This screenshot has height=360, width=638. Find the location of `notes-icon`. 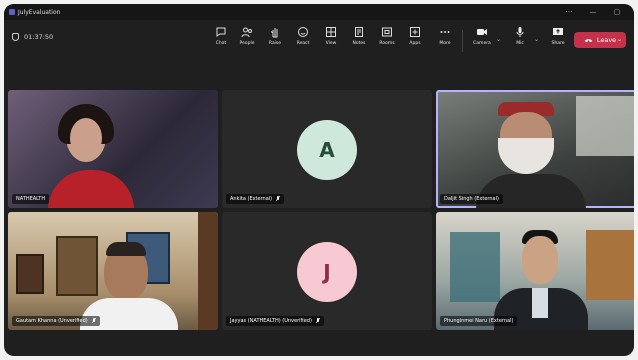

notes-icon is located at coordinates (359, 32).